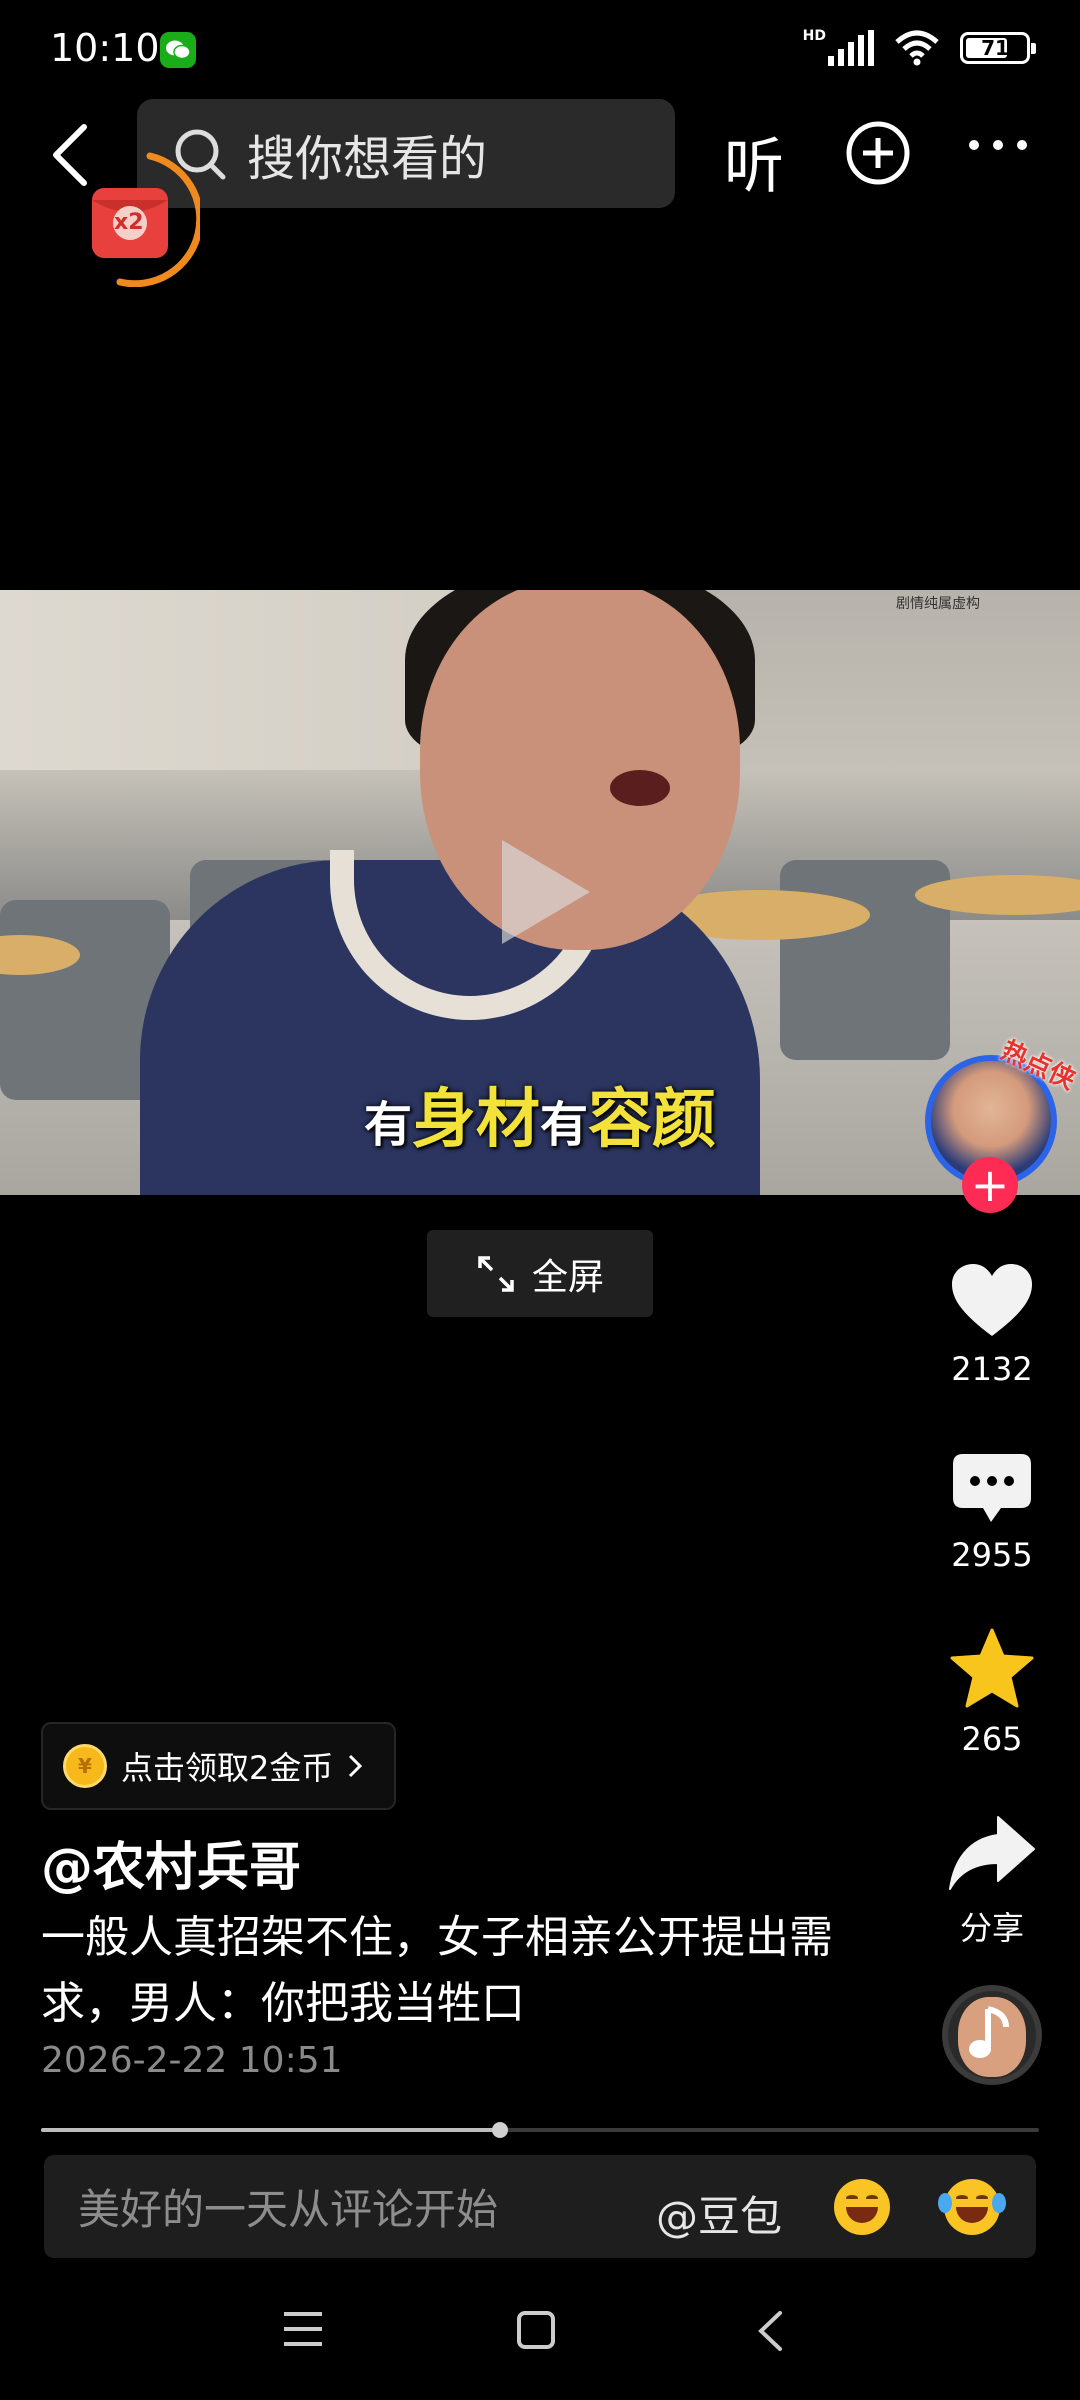  Describe the element at coordinates (85, 1766) in the screenshot. I see `coin-icon: ¥` at that location.